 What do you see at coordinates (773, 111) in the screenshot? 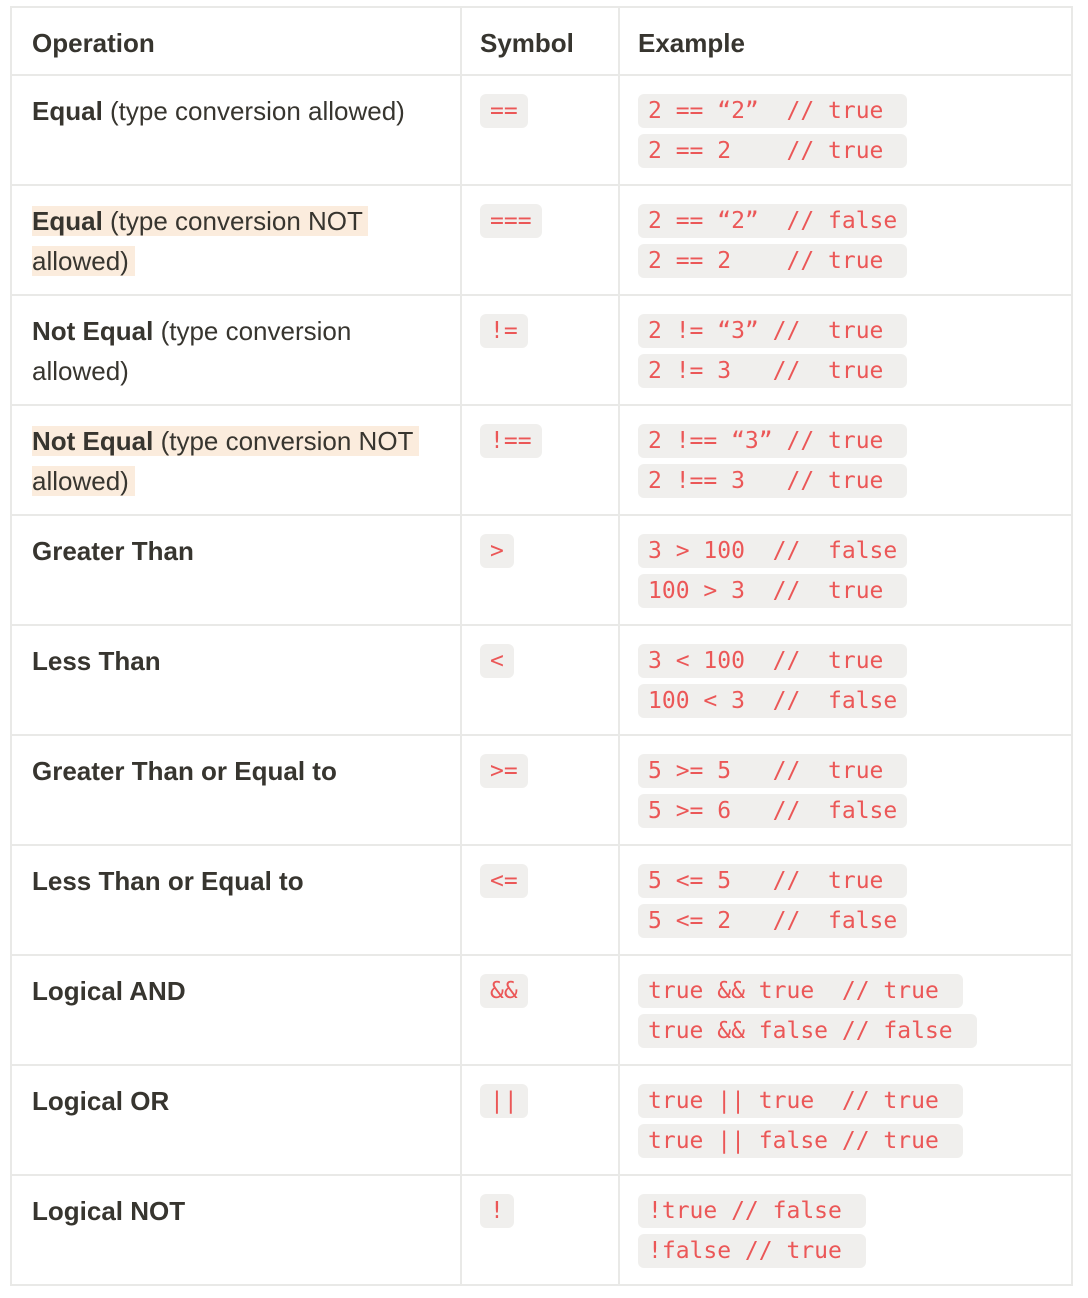
I see `example-code: 2 == “2” // true` at bounding box center [773, 111].